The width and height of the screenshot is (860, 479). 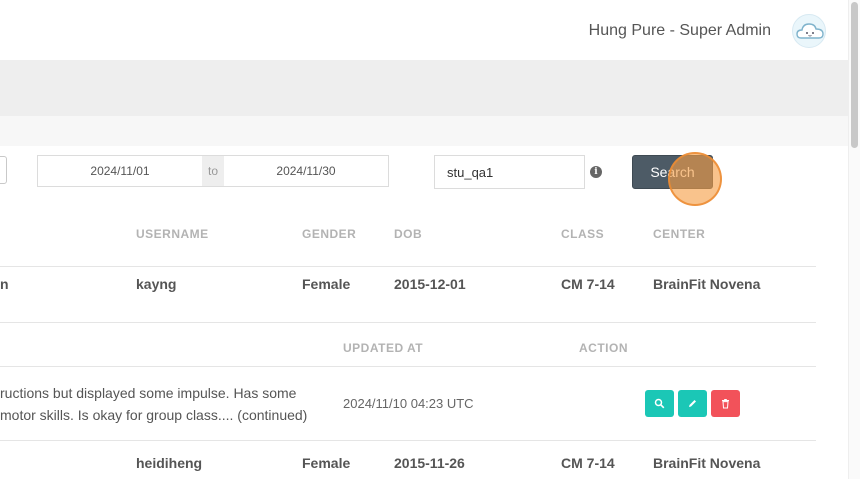 What do you see at coordinates (326, 284) in the screenshot?
I see `row-1-gender: Female` at bounding box center [326, 284].